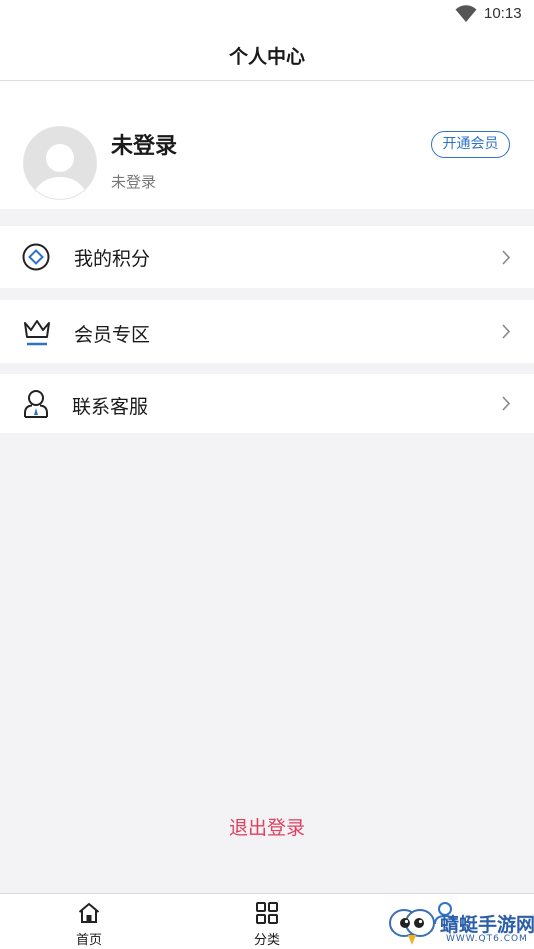 Image resolution: width=534 pixels, height=949 pixels. I want to click on wifi-icon, so click(466, 13).